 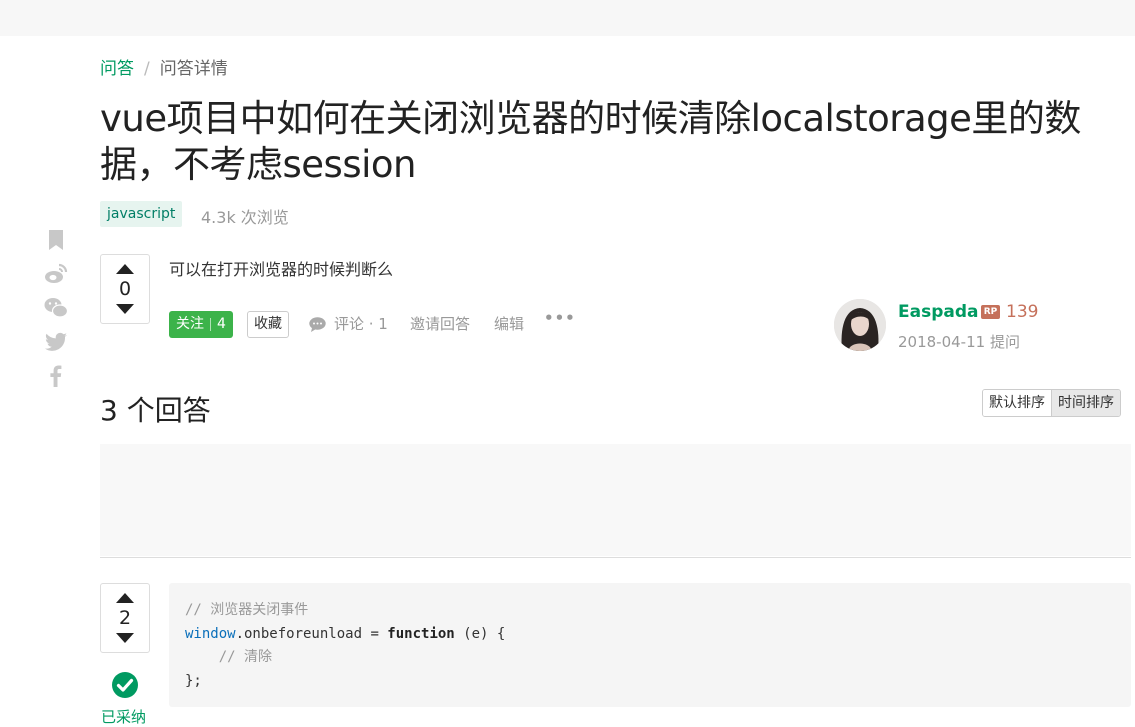 I want to click on follow-count: 4, so click(x=221, y=324).